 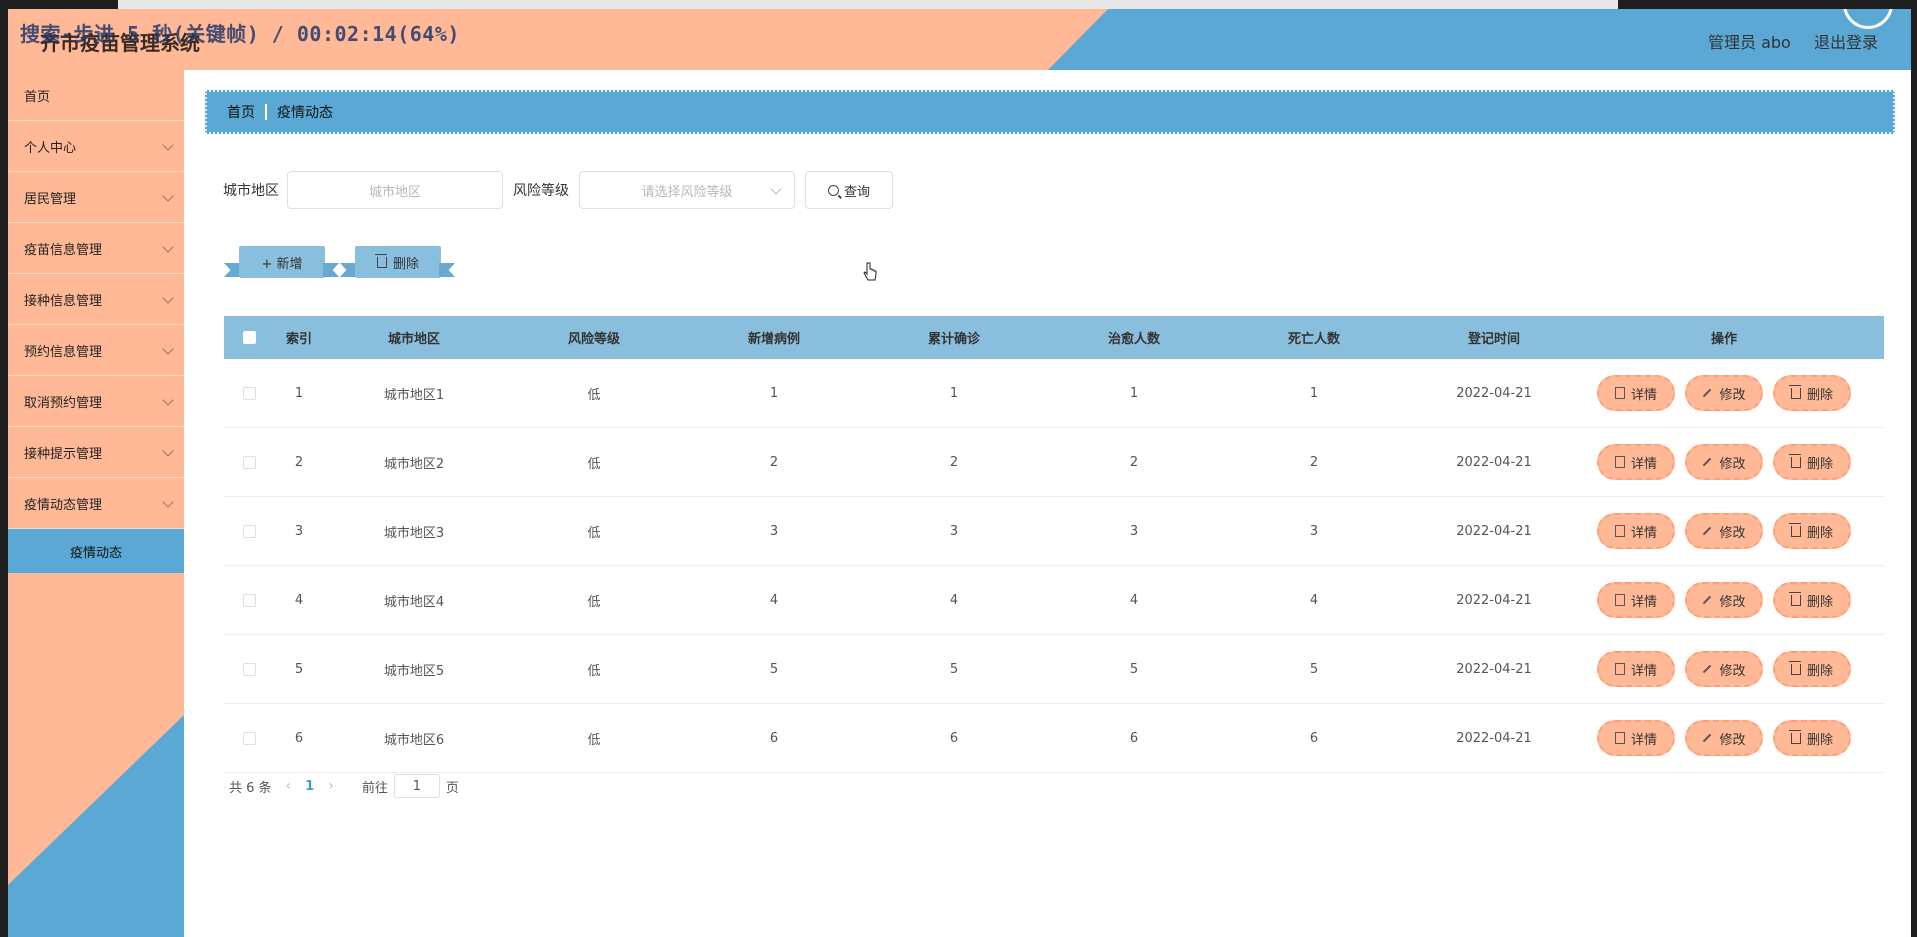 What do you see at coordinates (833, 190) in the screenshot?
I see `search-icon` at bounding box center [833, 190].